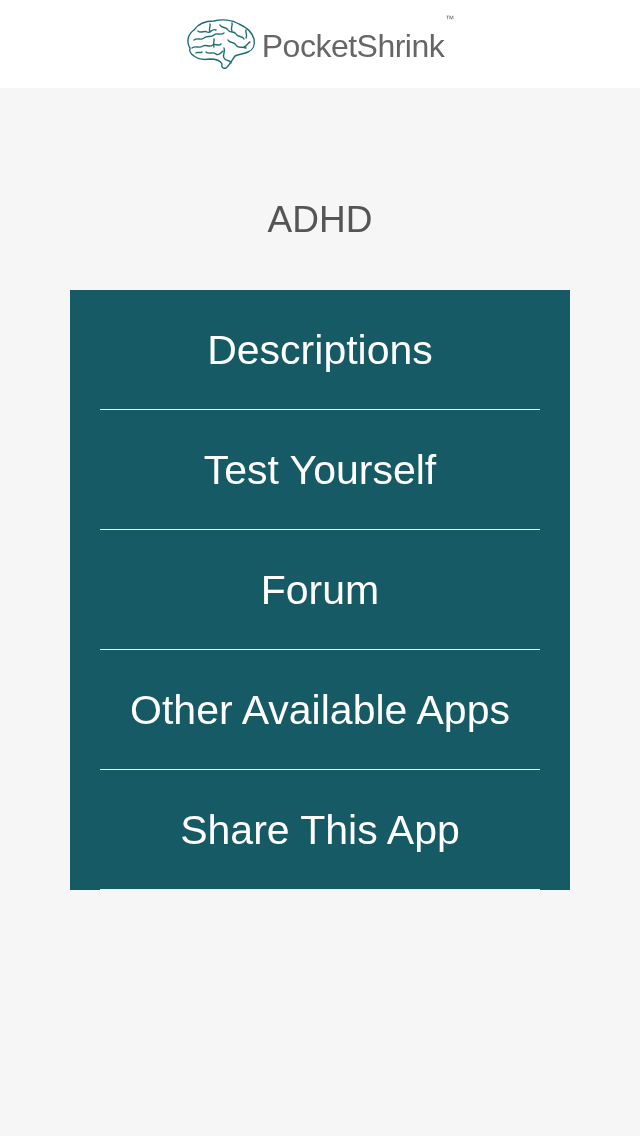 The height and width of the screenshot is (1136, 640). I want to click on menu-item: Forum, so click(320, 589).